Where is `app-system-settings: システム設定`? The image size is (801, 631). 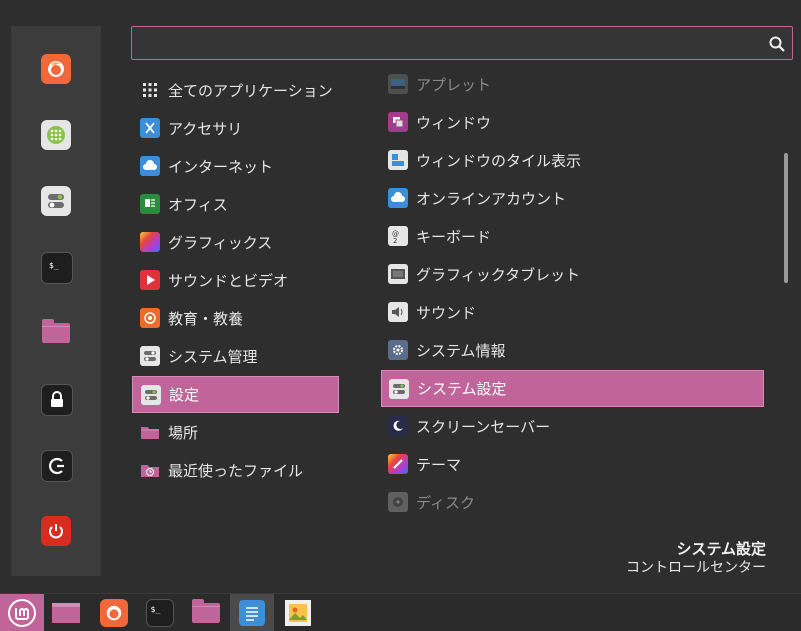
app-system-settings: システム設定 is located at coordinates (572, 388).